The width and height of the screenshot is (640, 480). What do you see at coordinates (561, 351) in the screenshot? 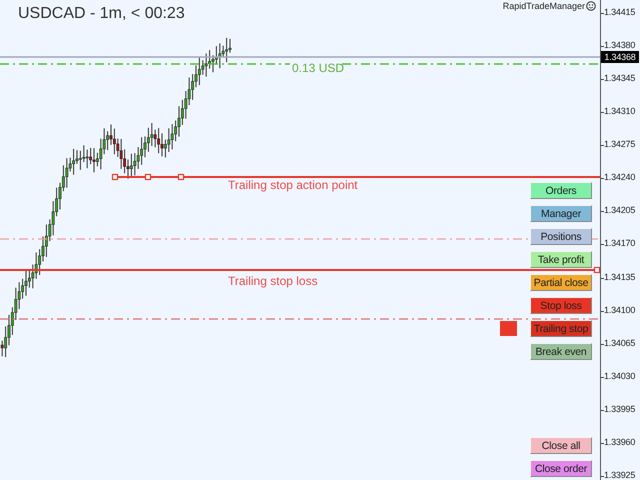
I see `panel-button: Break even` at bounding box center [561, 351].